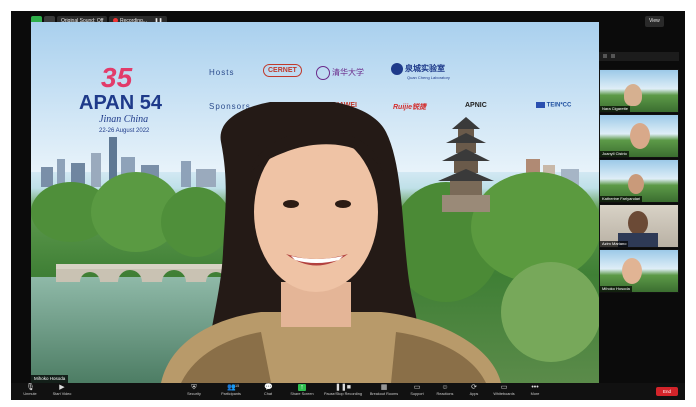 This screenshot has height=407, width=696. Describe the element at coordinates (347, 72) in the screenshot. I see `host-name: 清华大学` at that location.